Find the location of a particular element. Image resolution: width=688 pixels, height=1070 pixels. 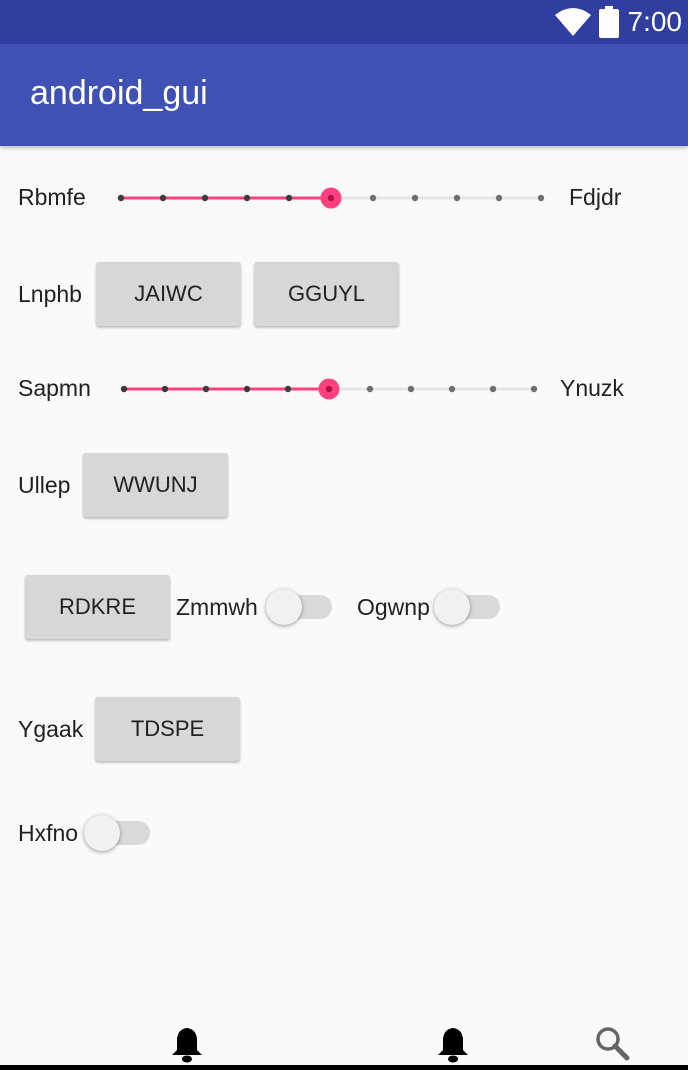

seekbar-rbmfe is located at coordinates (331, 198).